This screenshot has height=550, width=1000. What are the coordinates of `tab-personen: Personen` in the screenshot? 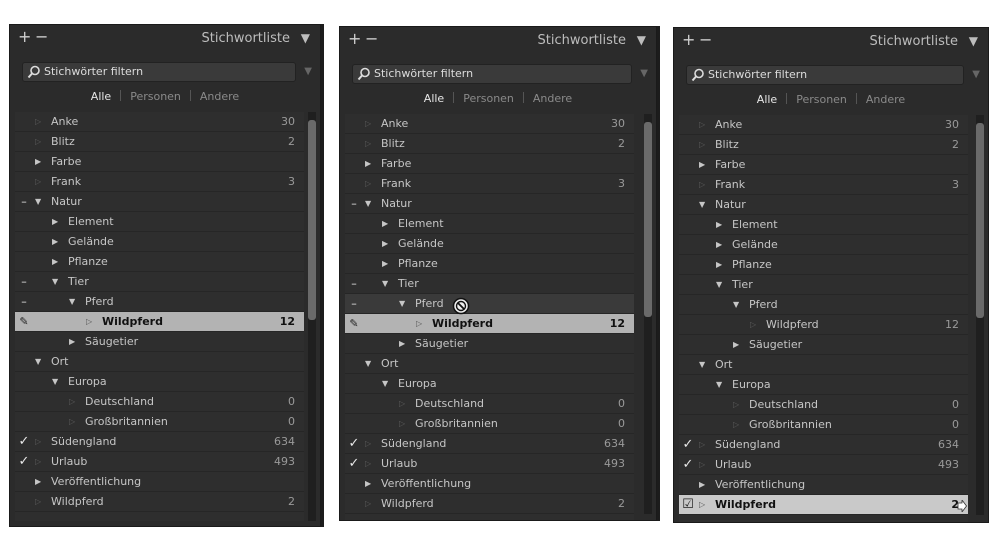 It's located at (488, 98).